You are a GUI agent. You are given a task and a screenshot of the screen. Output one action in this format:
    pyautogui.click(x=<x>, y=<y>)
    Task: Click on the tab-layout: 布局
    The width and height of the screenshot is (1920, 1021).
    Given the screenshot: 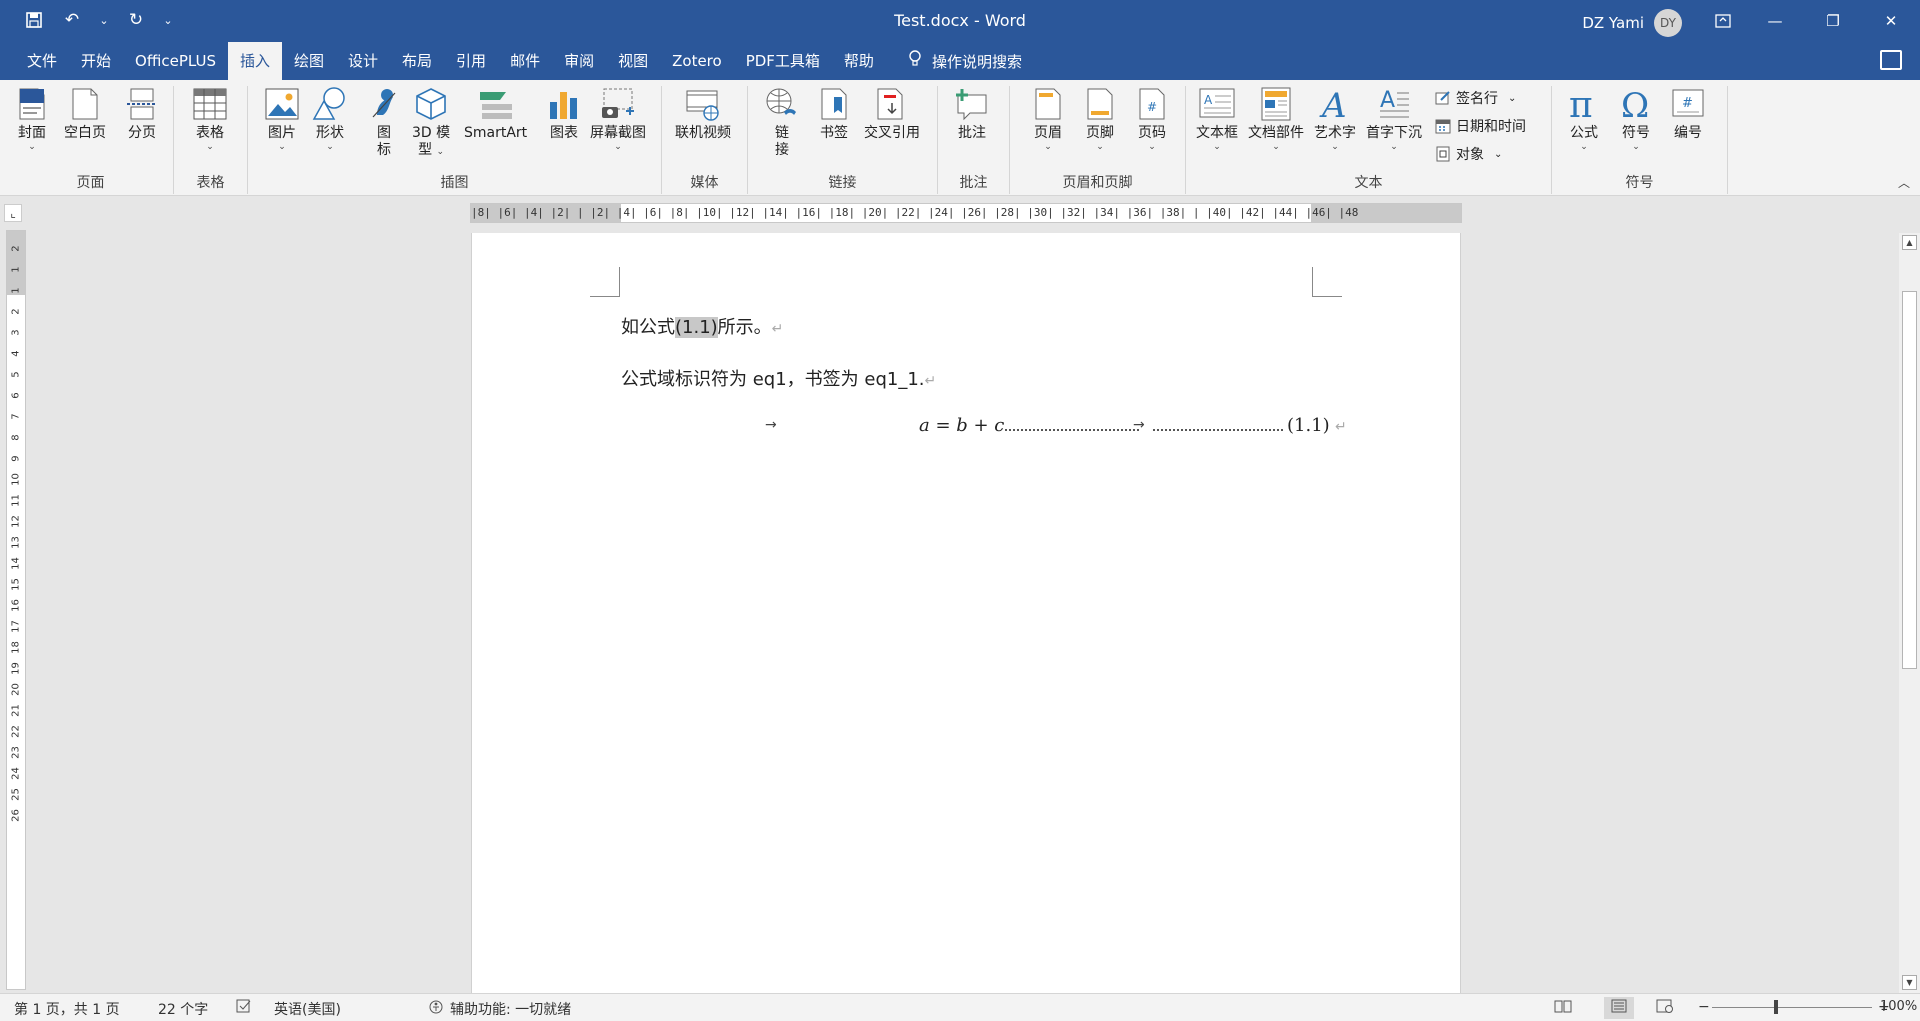 What is the action you would take?
    pyautogui.click(x=417, y=61)
    